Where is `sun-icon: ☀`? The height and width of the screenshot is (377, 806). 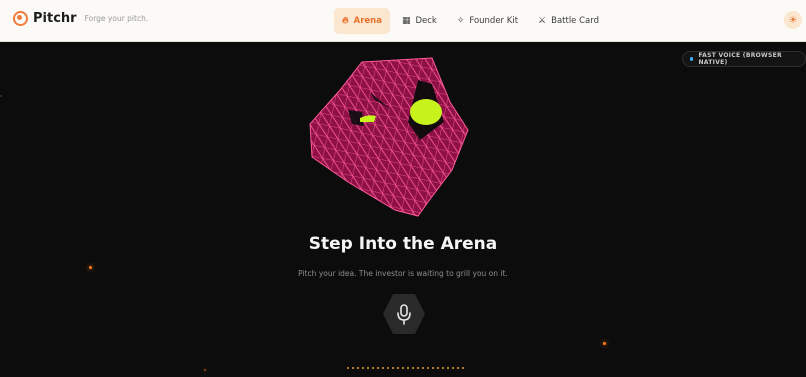 sun-icon: ☀ is located at coordinates (793, 20).